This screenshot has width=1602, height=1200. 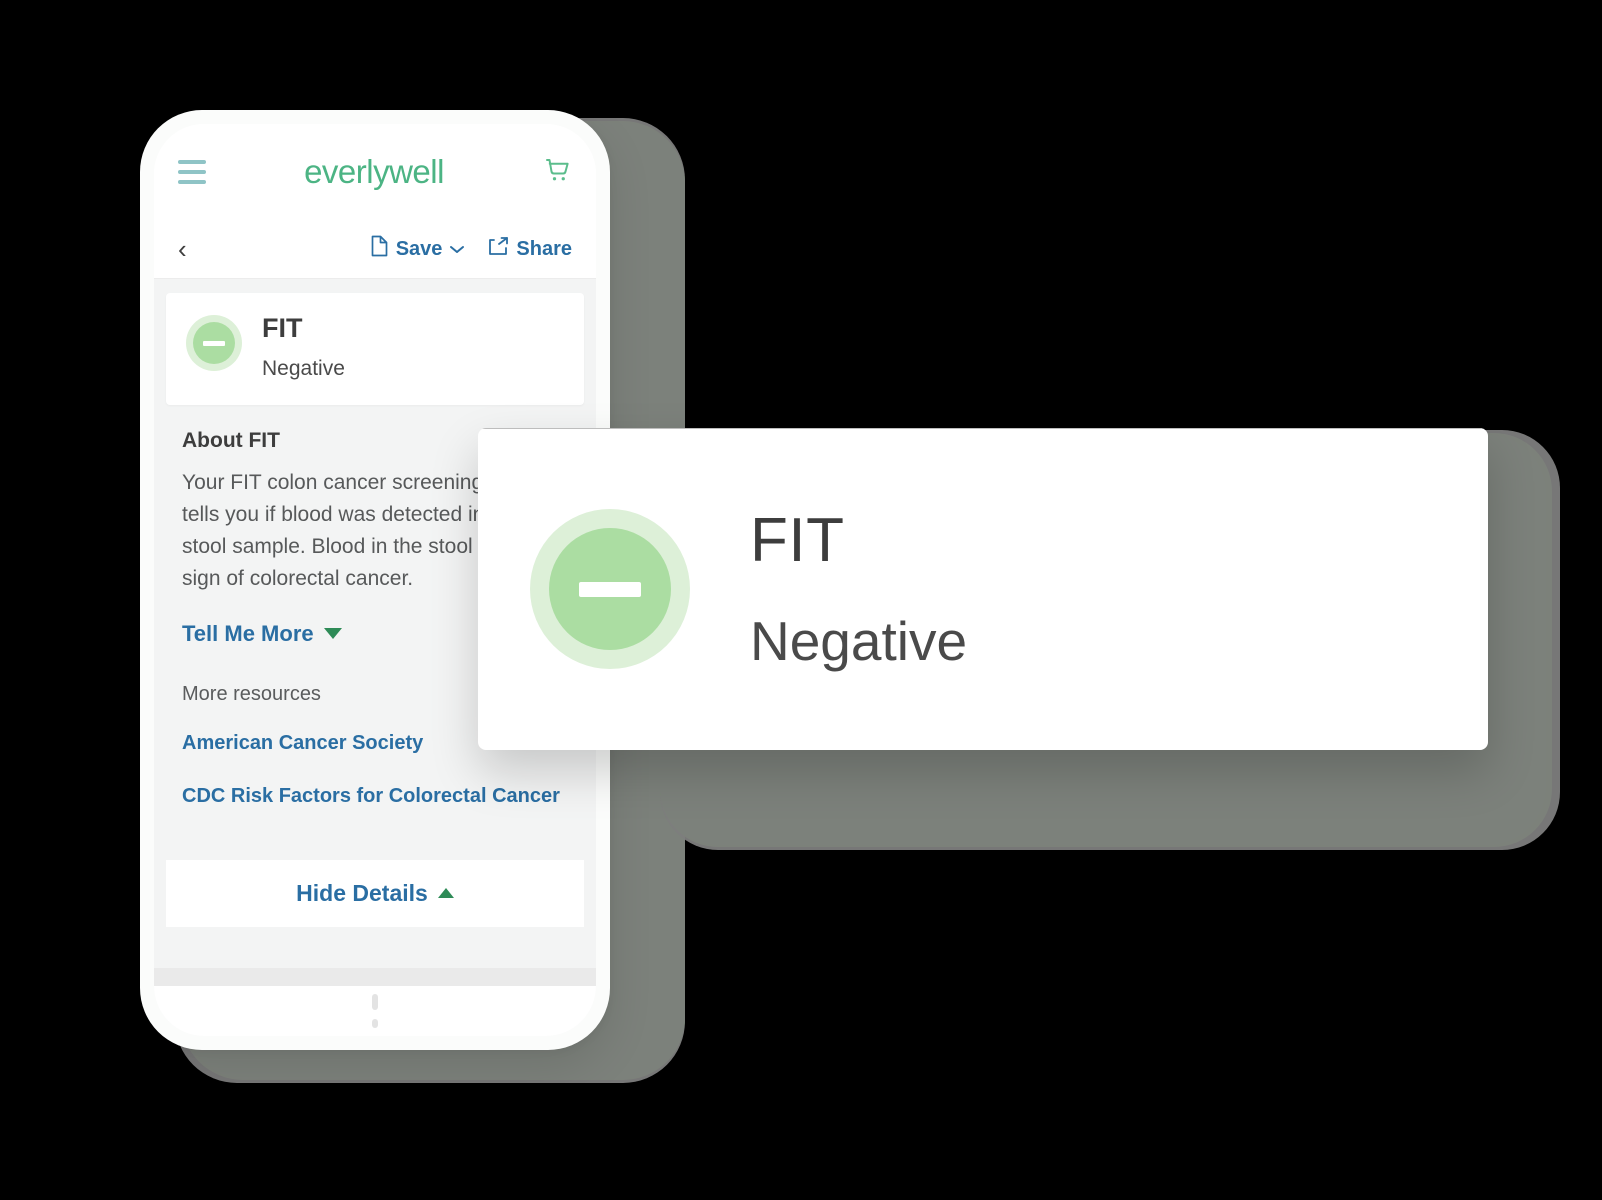 I want to click on phone-bottom-bar, so click(x=375, y=1002).